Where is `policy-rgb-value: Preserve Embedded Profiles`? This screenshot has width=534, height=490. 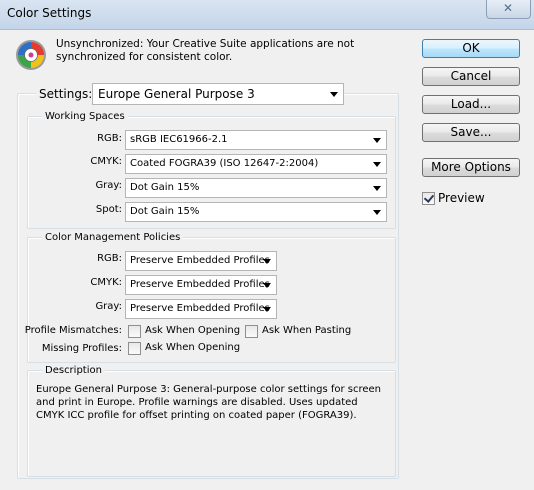
policy-rgb-value: Preserve Embedded Profiles is located at coordinates (200, 260).